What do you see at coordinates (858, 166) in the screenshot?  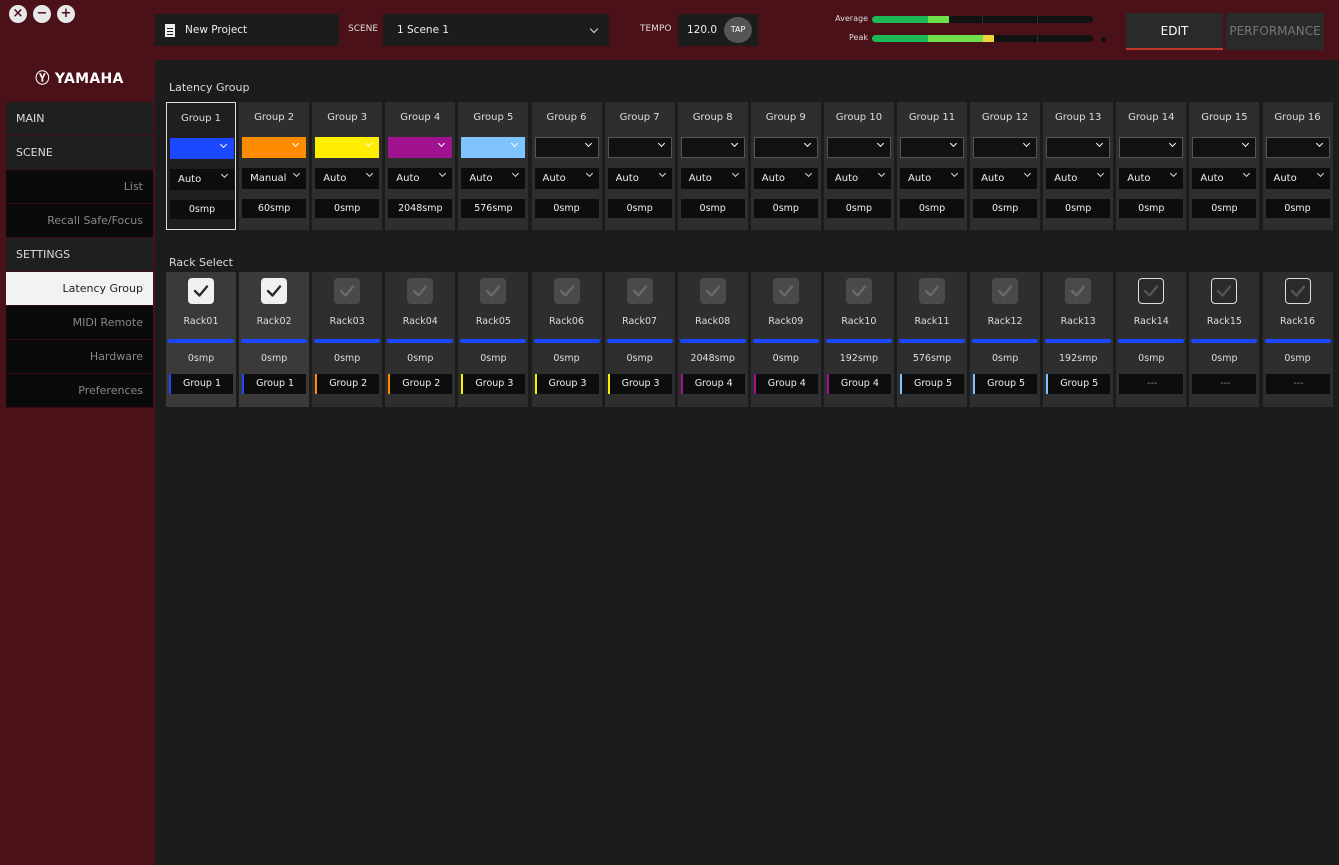 I see `latency-group-column: Group 10 Auto 0smp` at bounding box center [858, 166].